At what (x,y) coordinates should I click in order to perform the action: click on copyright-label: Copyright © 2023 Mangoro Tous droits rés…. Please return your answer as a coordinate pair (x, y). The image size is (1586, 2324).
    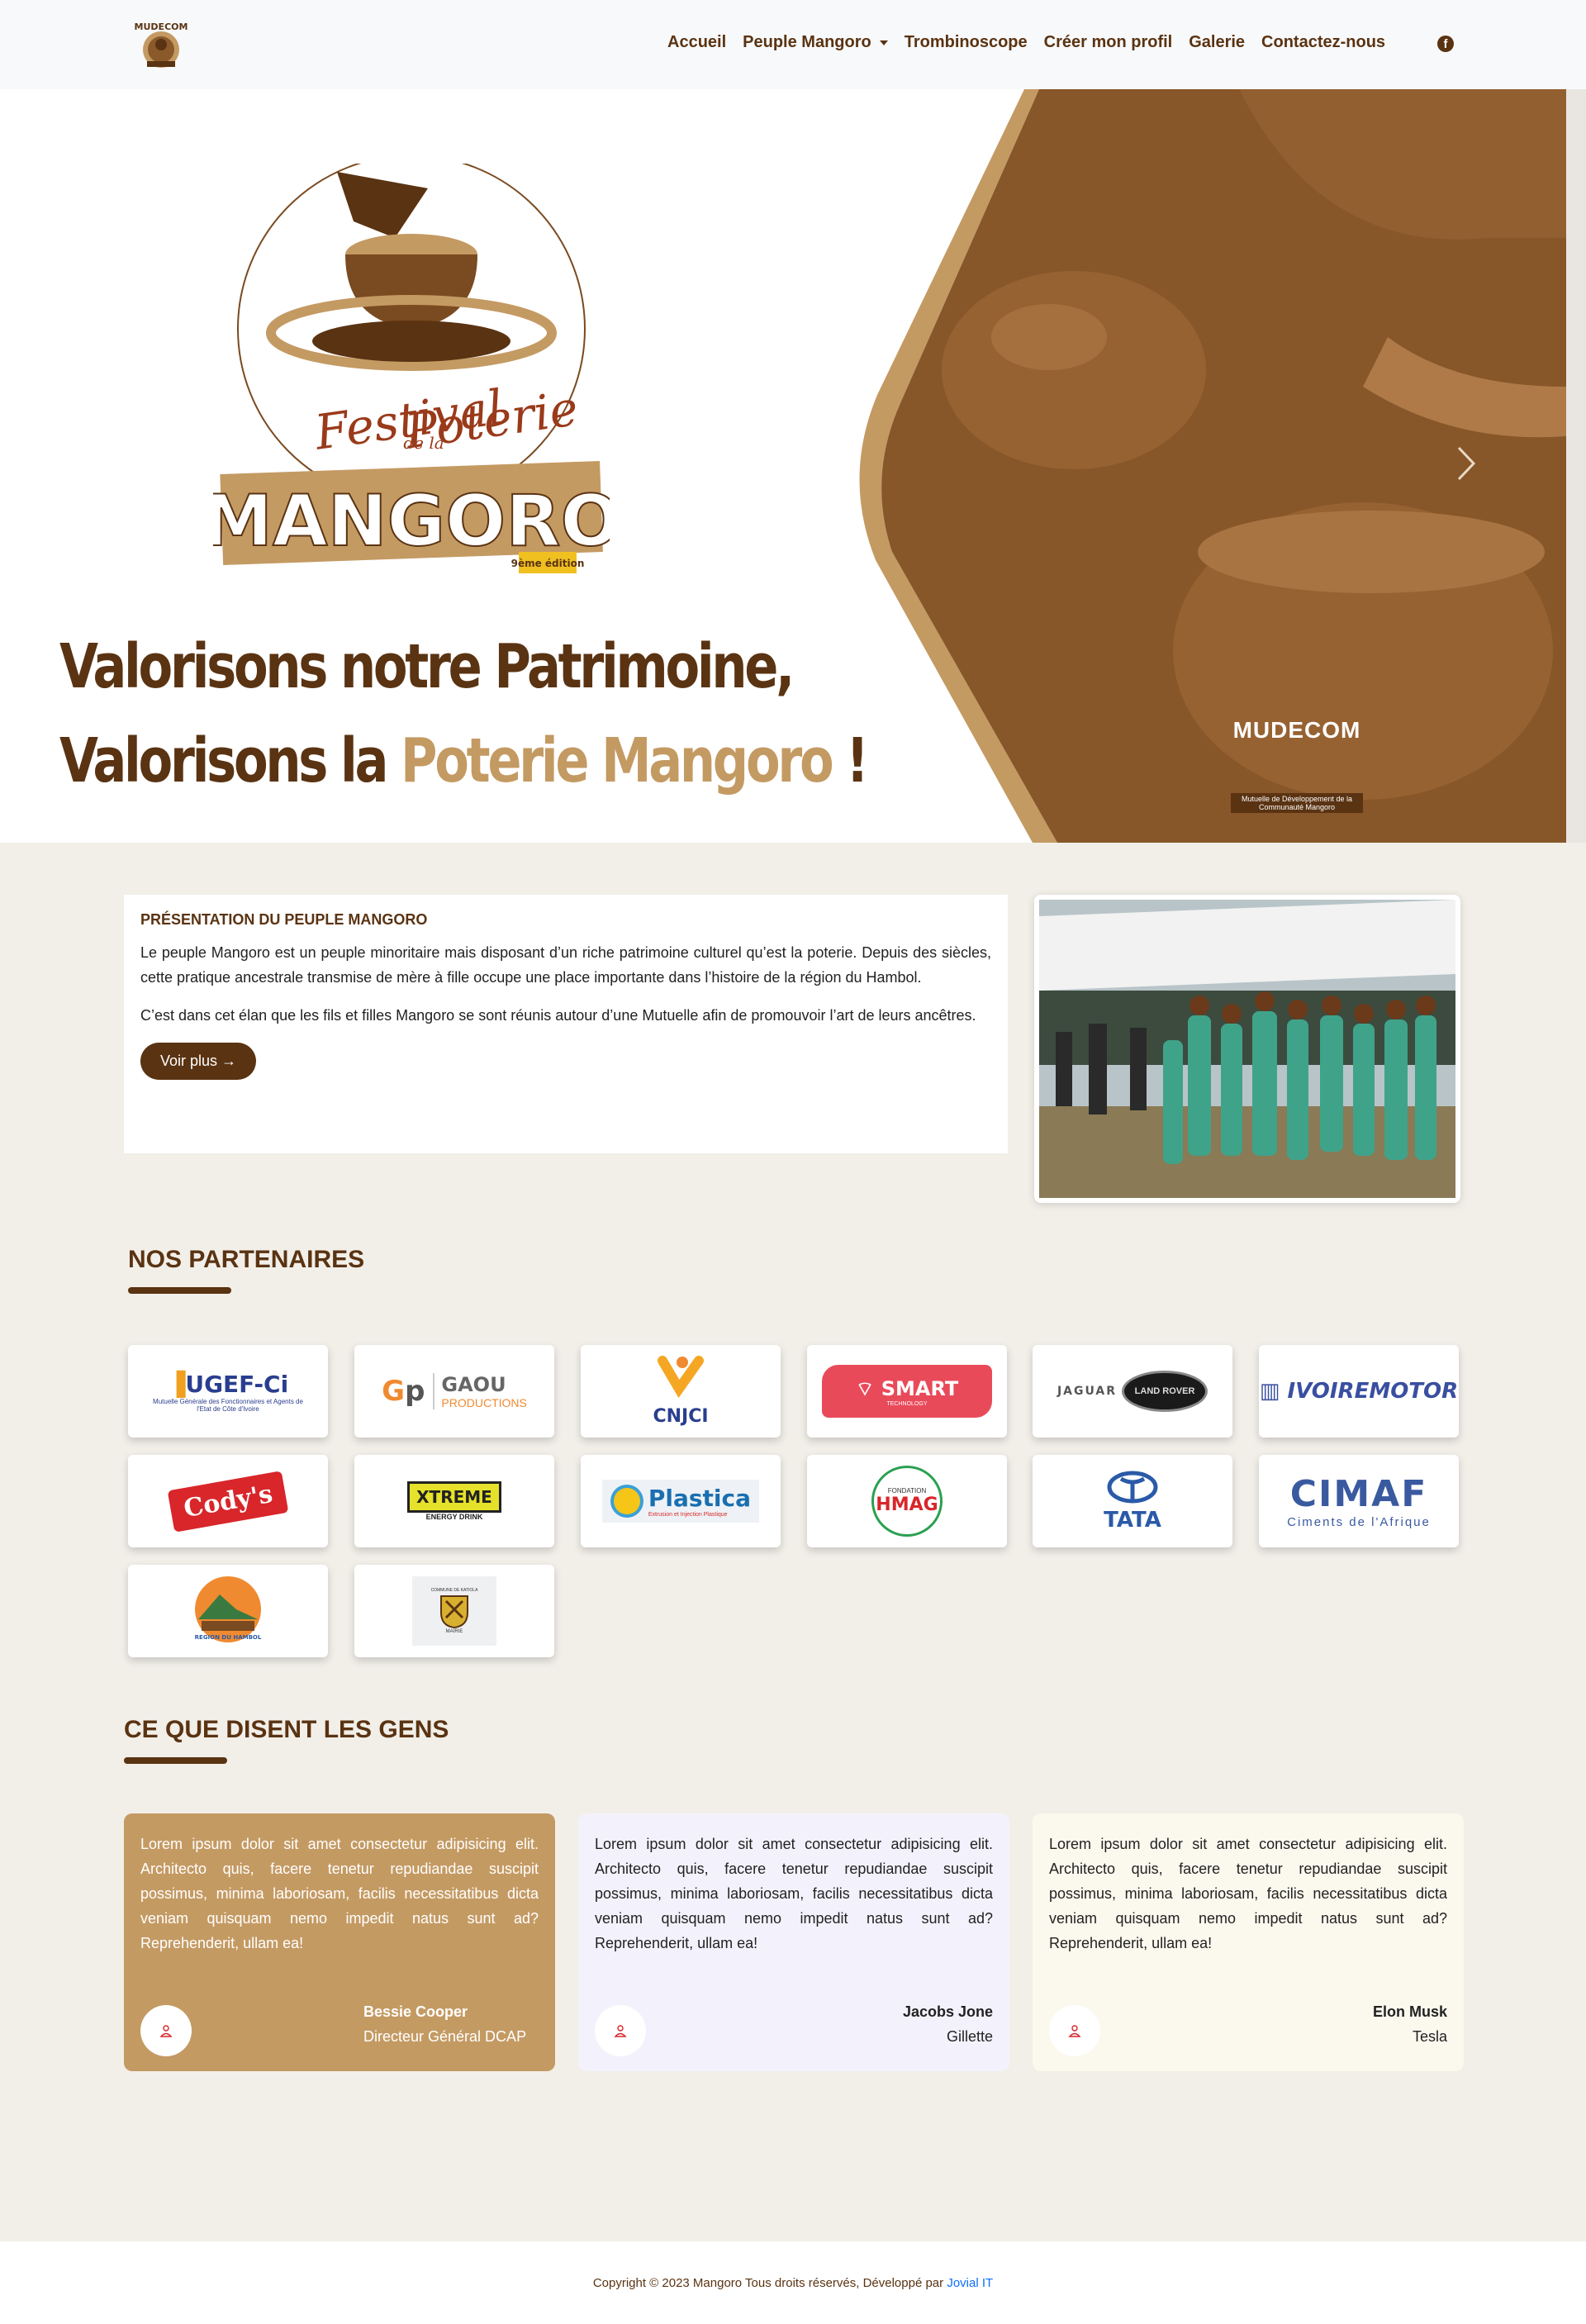
    Looking at the image, I should click on (769, 2283).